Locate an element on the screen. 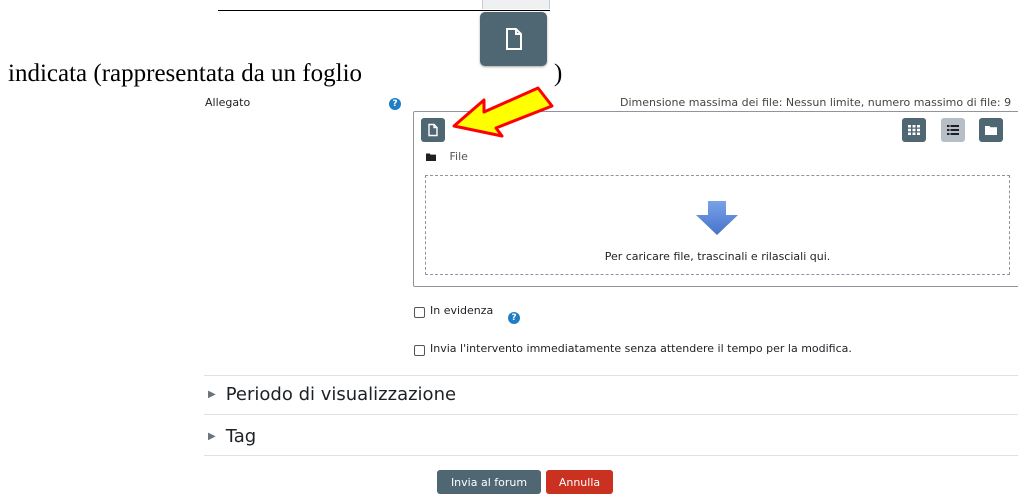 Image resolution: width=1018 pixels, height=494 pixels. section-tags-label: Tag is located at coordinates (241, 436).